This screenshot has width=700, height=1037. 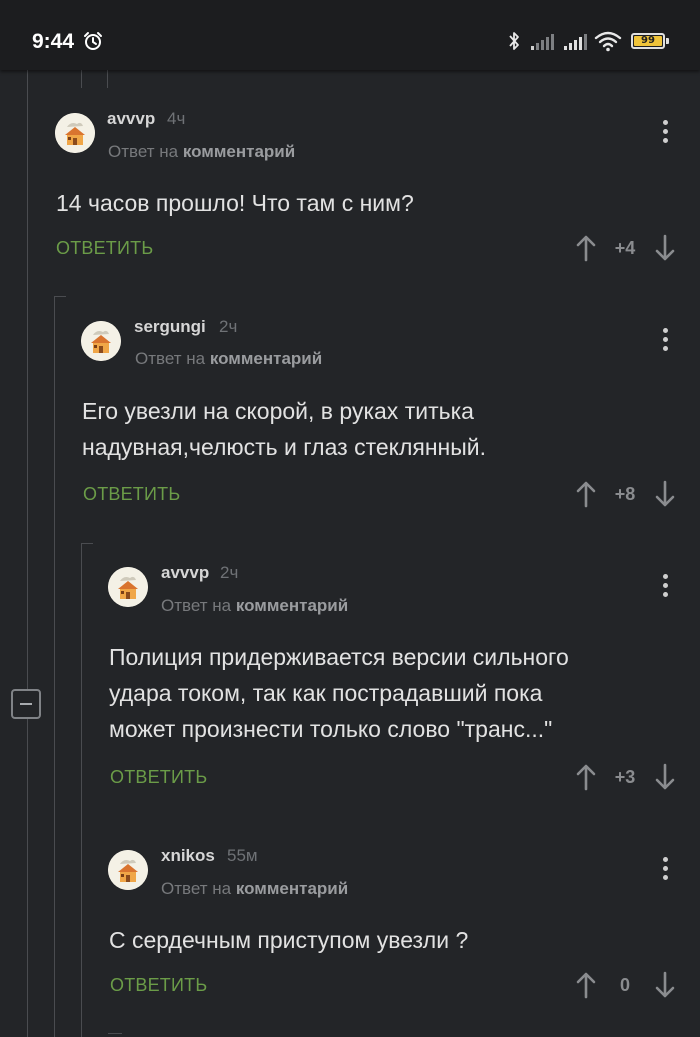 I want to click on battery-tip, so click(x=667, y=41).